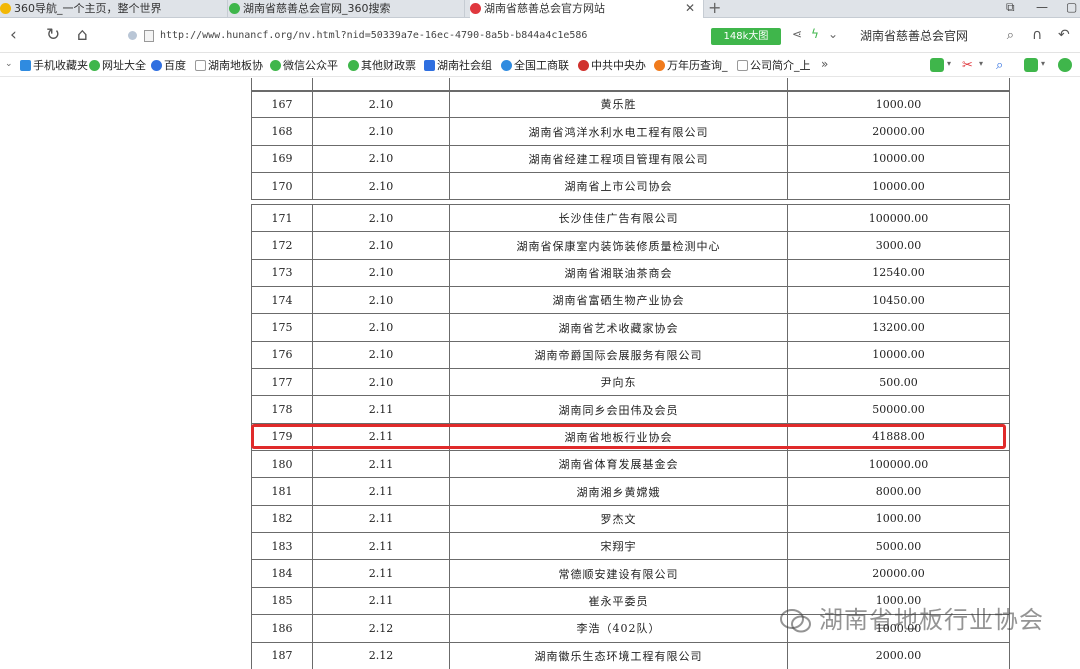 The width and height of the screenshot is (1080, 669). Describe the element at coordinates (824, 64) in the screenshot. I see `more-bookmarks-icon: »` at that location.